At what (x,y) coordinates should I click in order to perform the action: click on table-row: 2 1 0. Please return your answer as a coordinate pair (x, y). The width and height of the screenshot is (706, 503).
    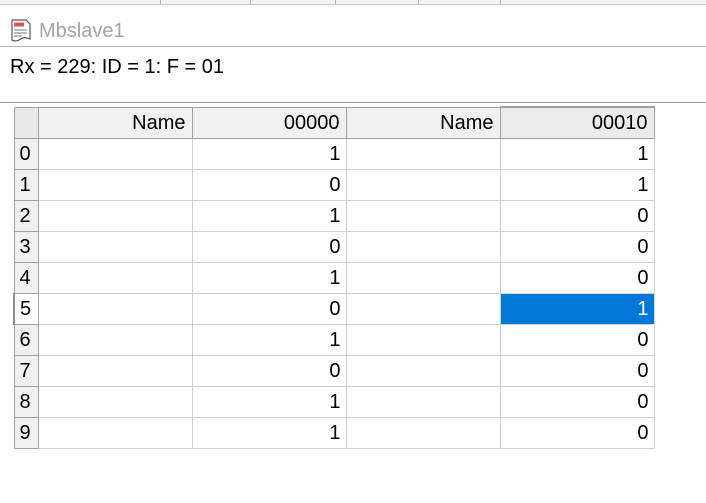
    Looking at the image, I should click on (334, 216).